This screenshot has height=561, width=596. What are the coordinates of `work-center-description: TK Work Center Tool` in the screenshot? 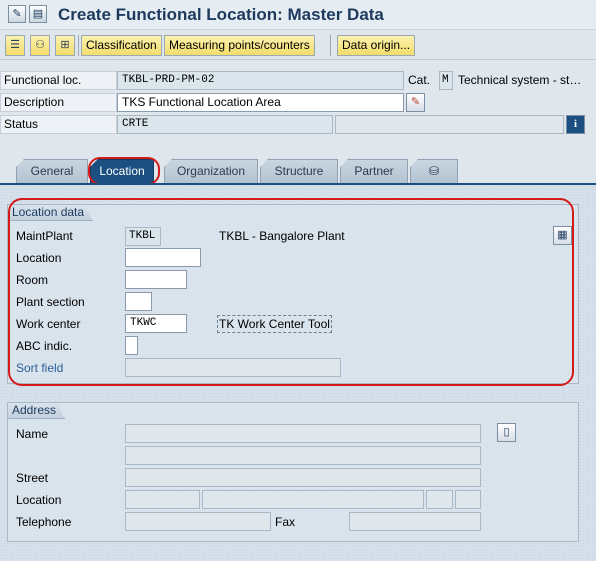 It's located at (274, 324).